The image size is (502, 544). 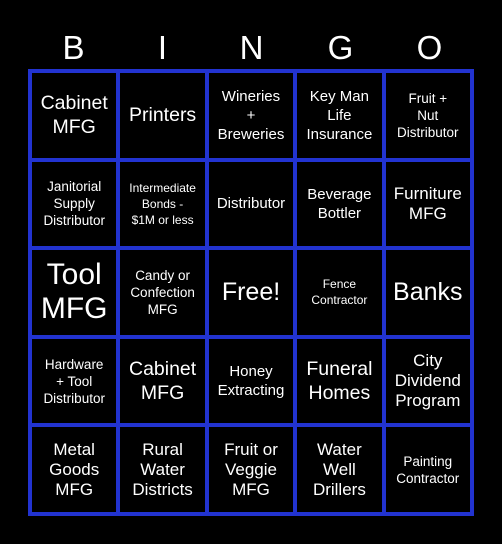 I want to click on cell-label: Candy or Confection MFG, so click(x=162, y=292).